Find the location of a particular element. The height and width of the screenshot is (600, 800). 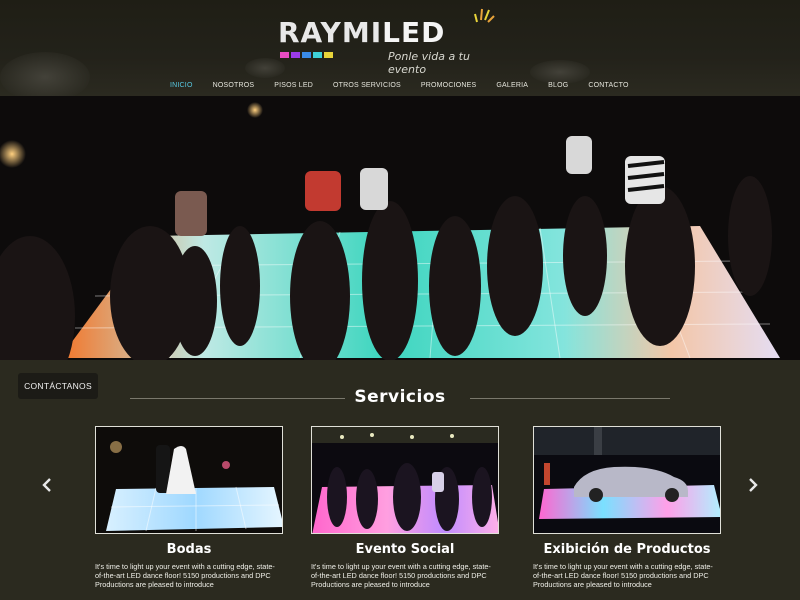

chevron-left-icon is located at coordinates (46, 485).